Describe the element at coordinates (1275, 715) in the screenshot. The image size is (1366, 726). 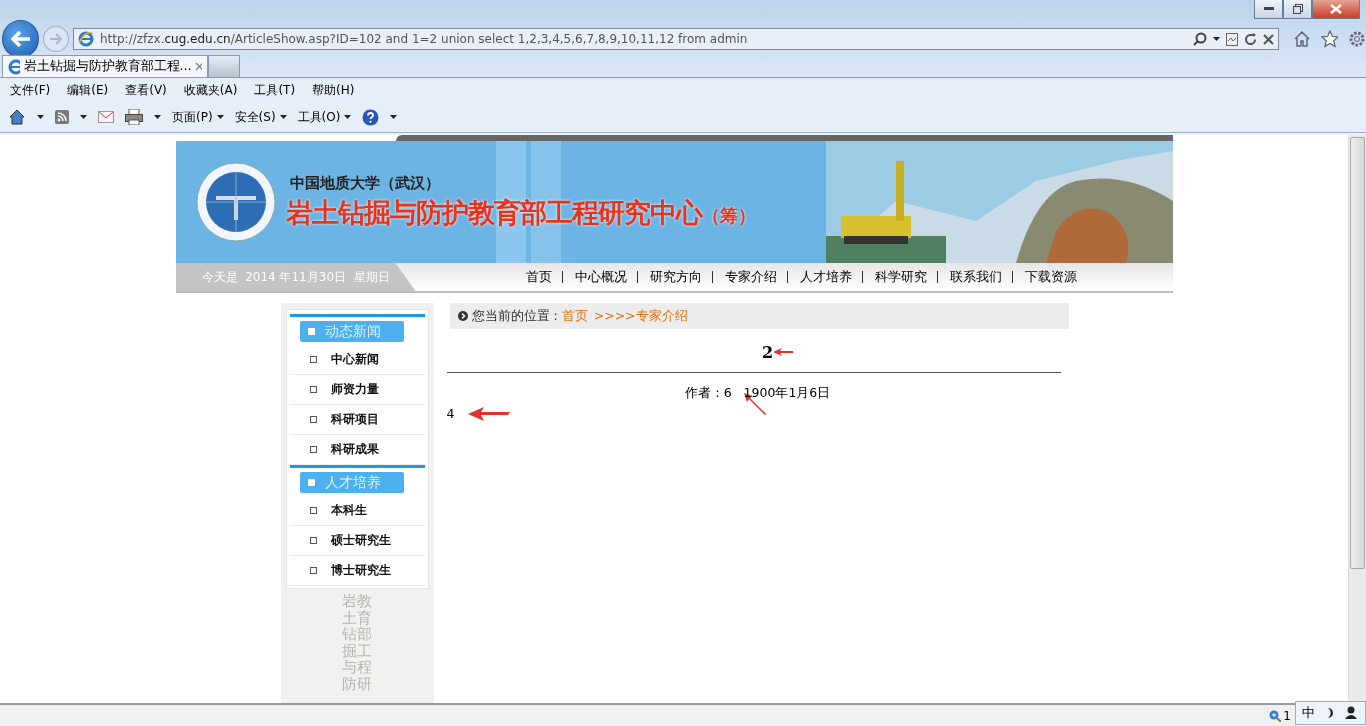
I see `zoom-icon` at that location.